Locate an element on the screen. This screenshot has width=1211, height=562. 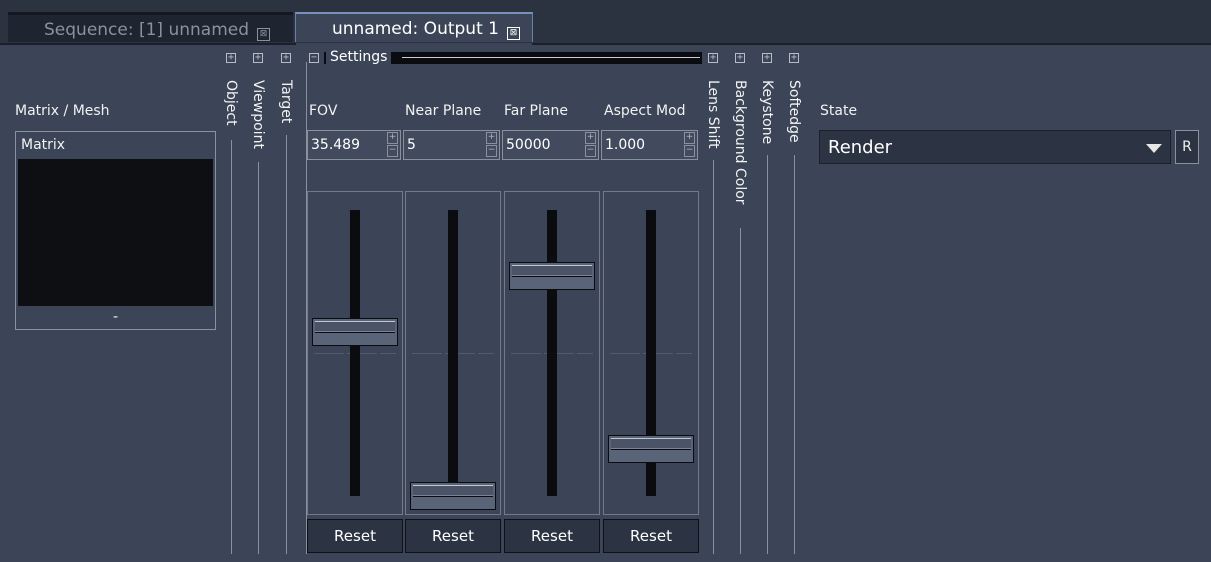
aspect-mod-stepper: + − is located at coordinates (690, 145).